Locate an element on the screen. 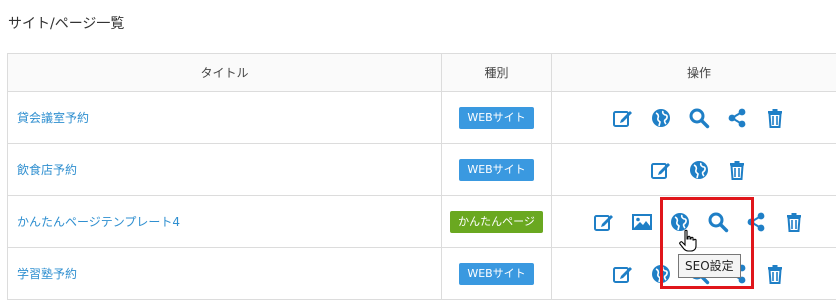  page-title: サイト/ページ一覧 is located at coordinates (66, 24).